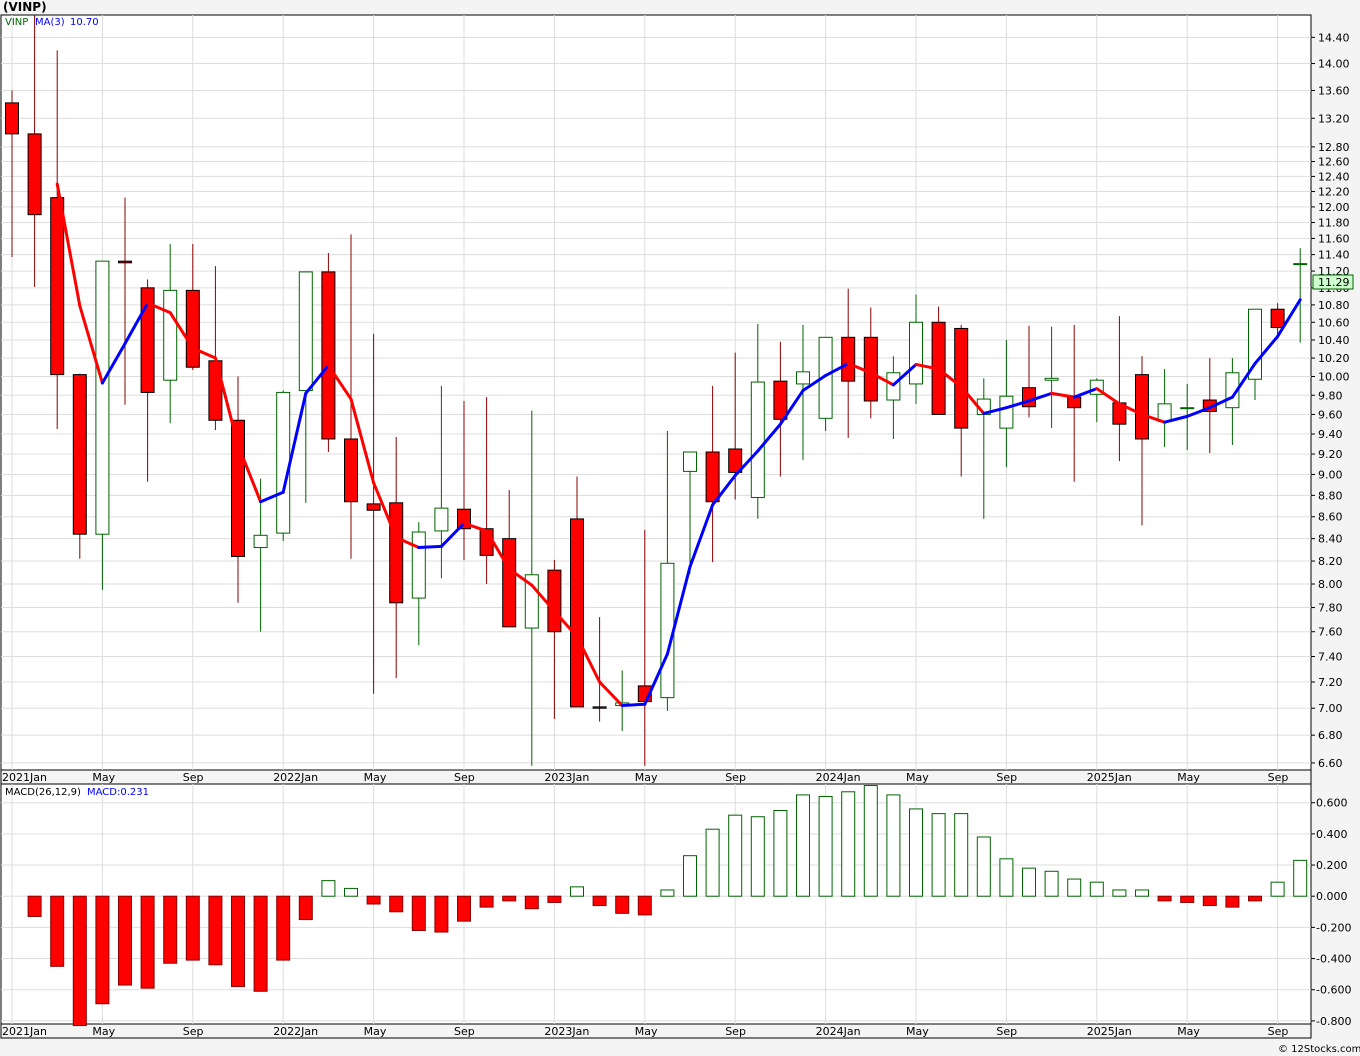 The width and height of the screenshot is (1360, 1056). I want to click on candle, so click(825, 384).